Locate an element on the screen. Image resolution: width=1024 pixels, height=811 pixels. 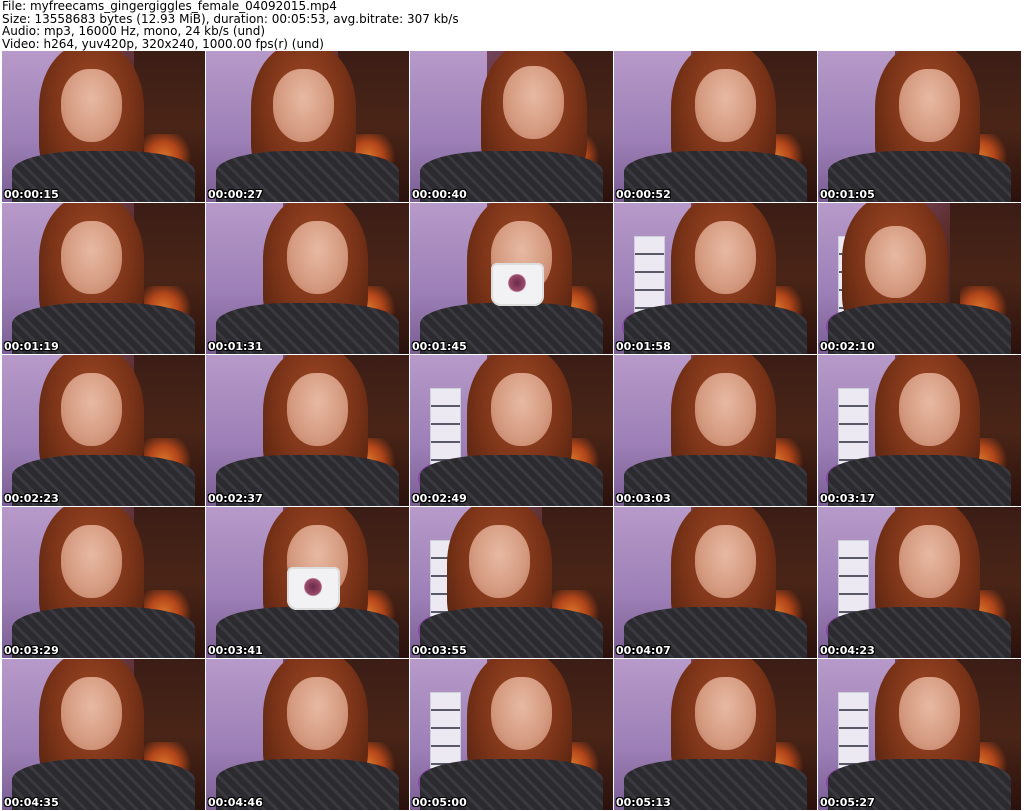
video-thumbnail: 00:02:49 is located at coordinates (511, 430).